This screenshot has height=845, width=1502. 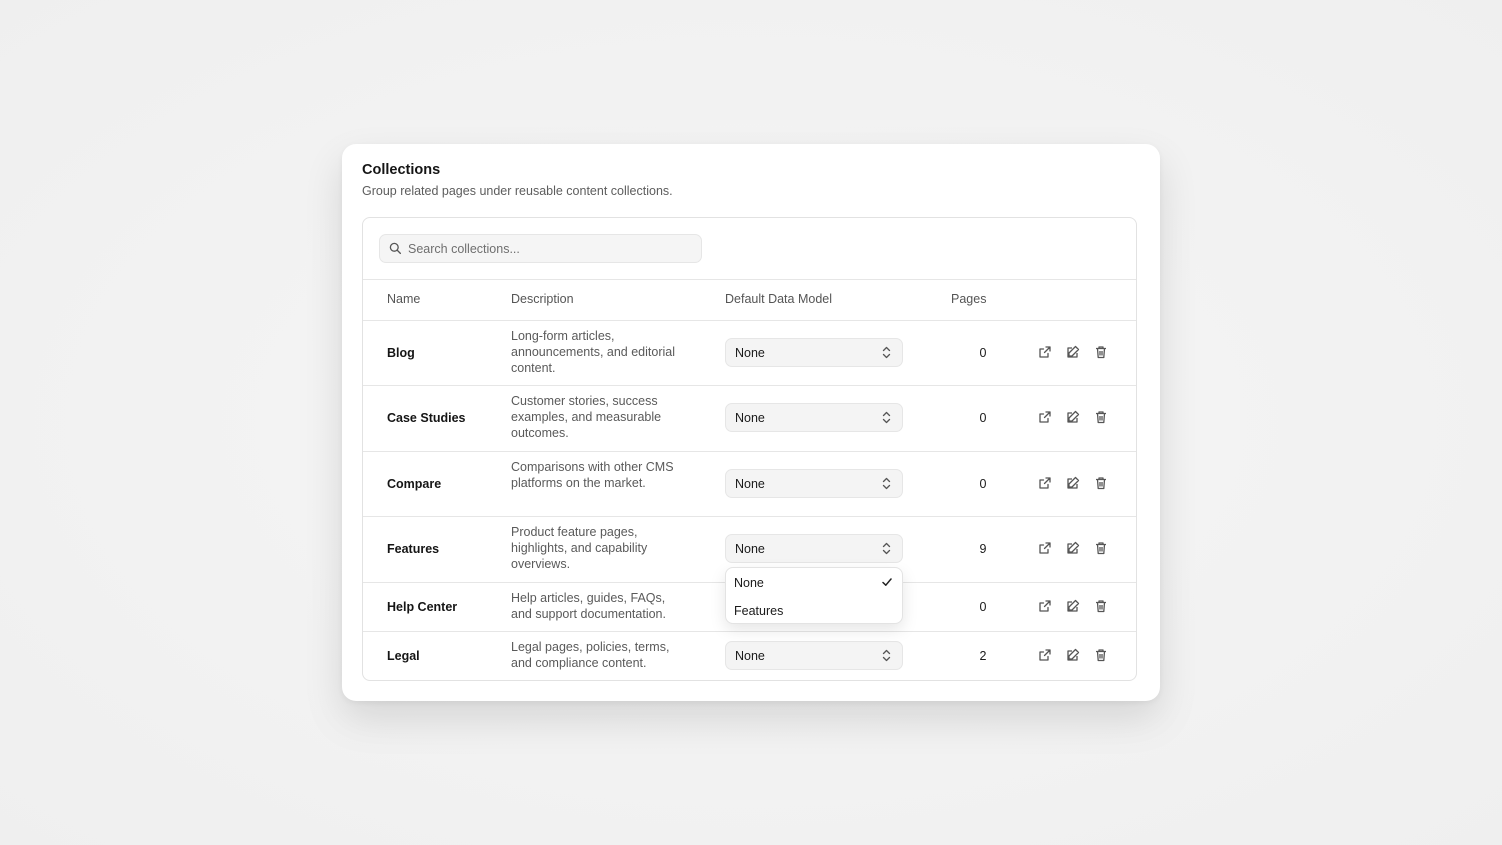 What do you see at coordinates (401, 353) in the screenshot?
I see `collection-name: Blog` at bounding box center [401, 353].